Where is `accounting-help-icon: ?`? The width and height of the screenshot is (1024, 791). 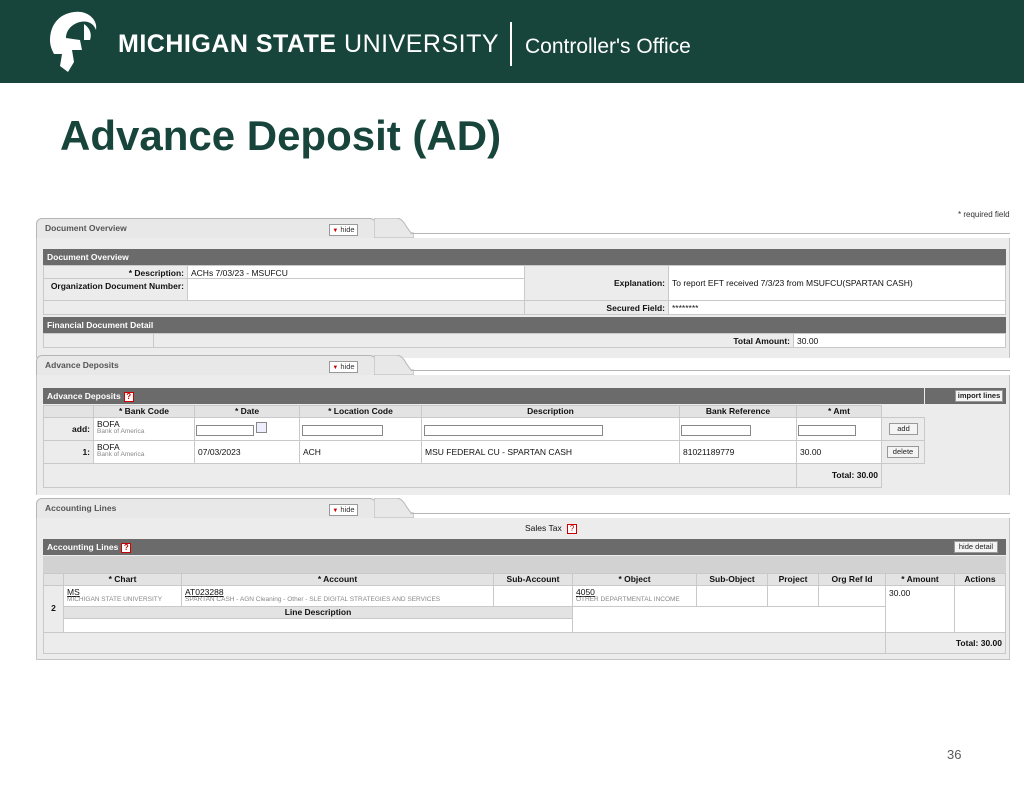 accounting-help-icon: ? is located at coordinates (126, 547).